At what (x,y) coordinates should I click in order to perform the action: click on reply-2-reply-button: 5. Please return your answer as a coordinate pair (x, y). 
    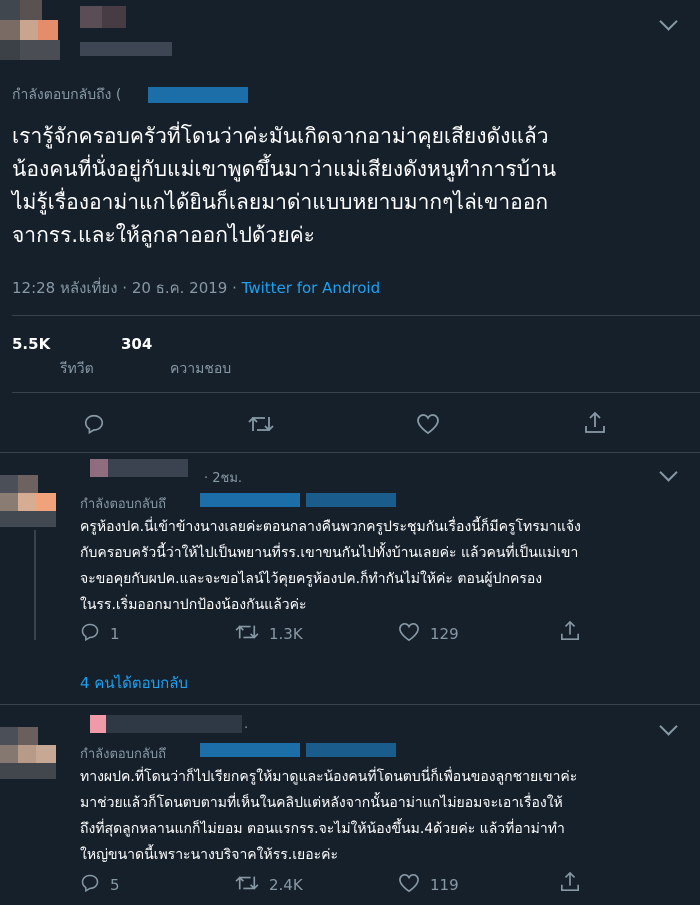
    Looking at the image, I should click on (100, 885).